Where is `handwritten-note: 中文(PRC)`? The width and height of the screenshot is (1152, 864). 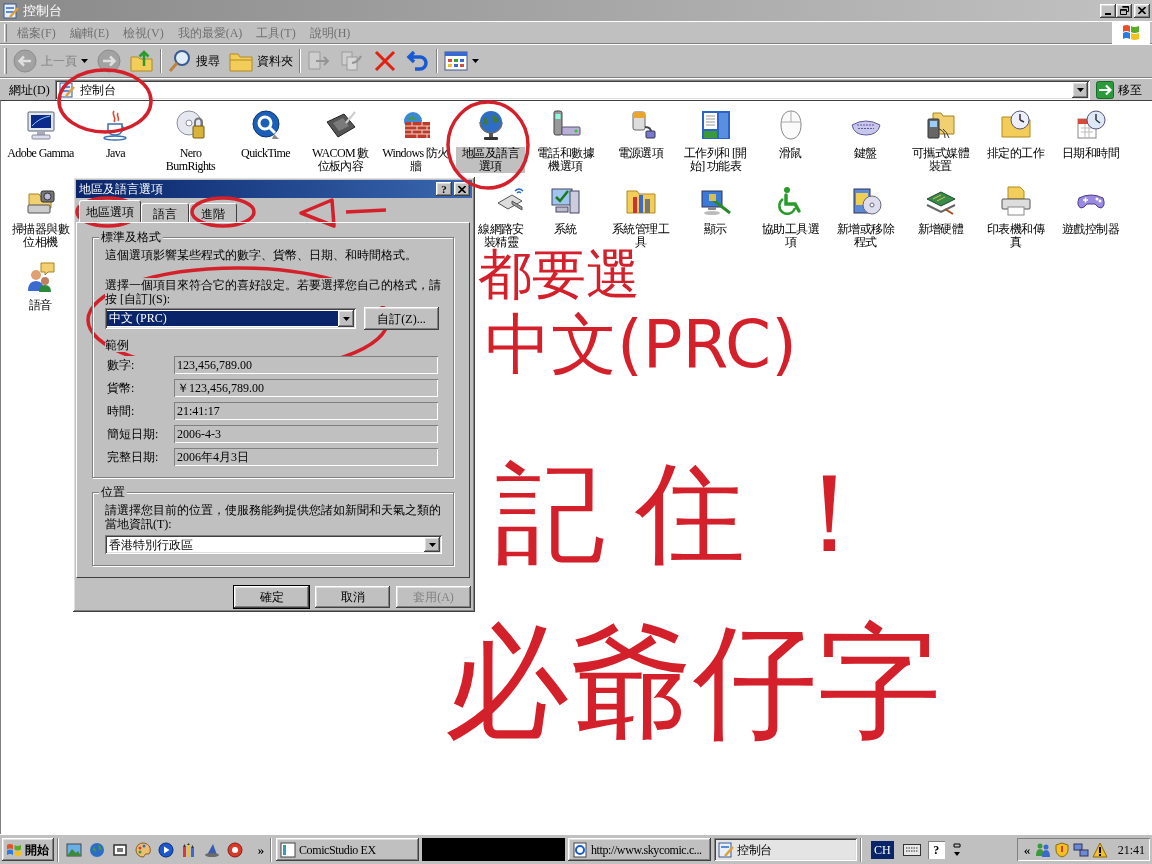 handwritten-note: 中文(PRC) is located at coordinates (641, 345).